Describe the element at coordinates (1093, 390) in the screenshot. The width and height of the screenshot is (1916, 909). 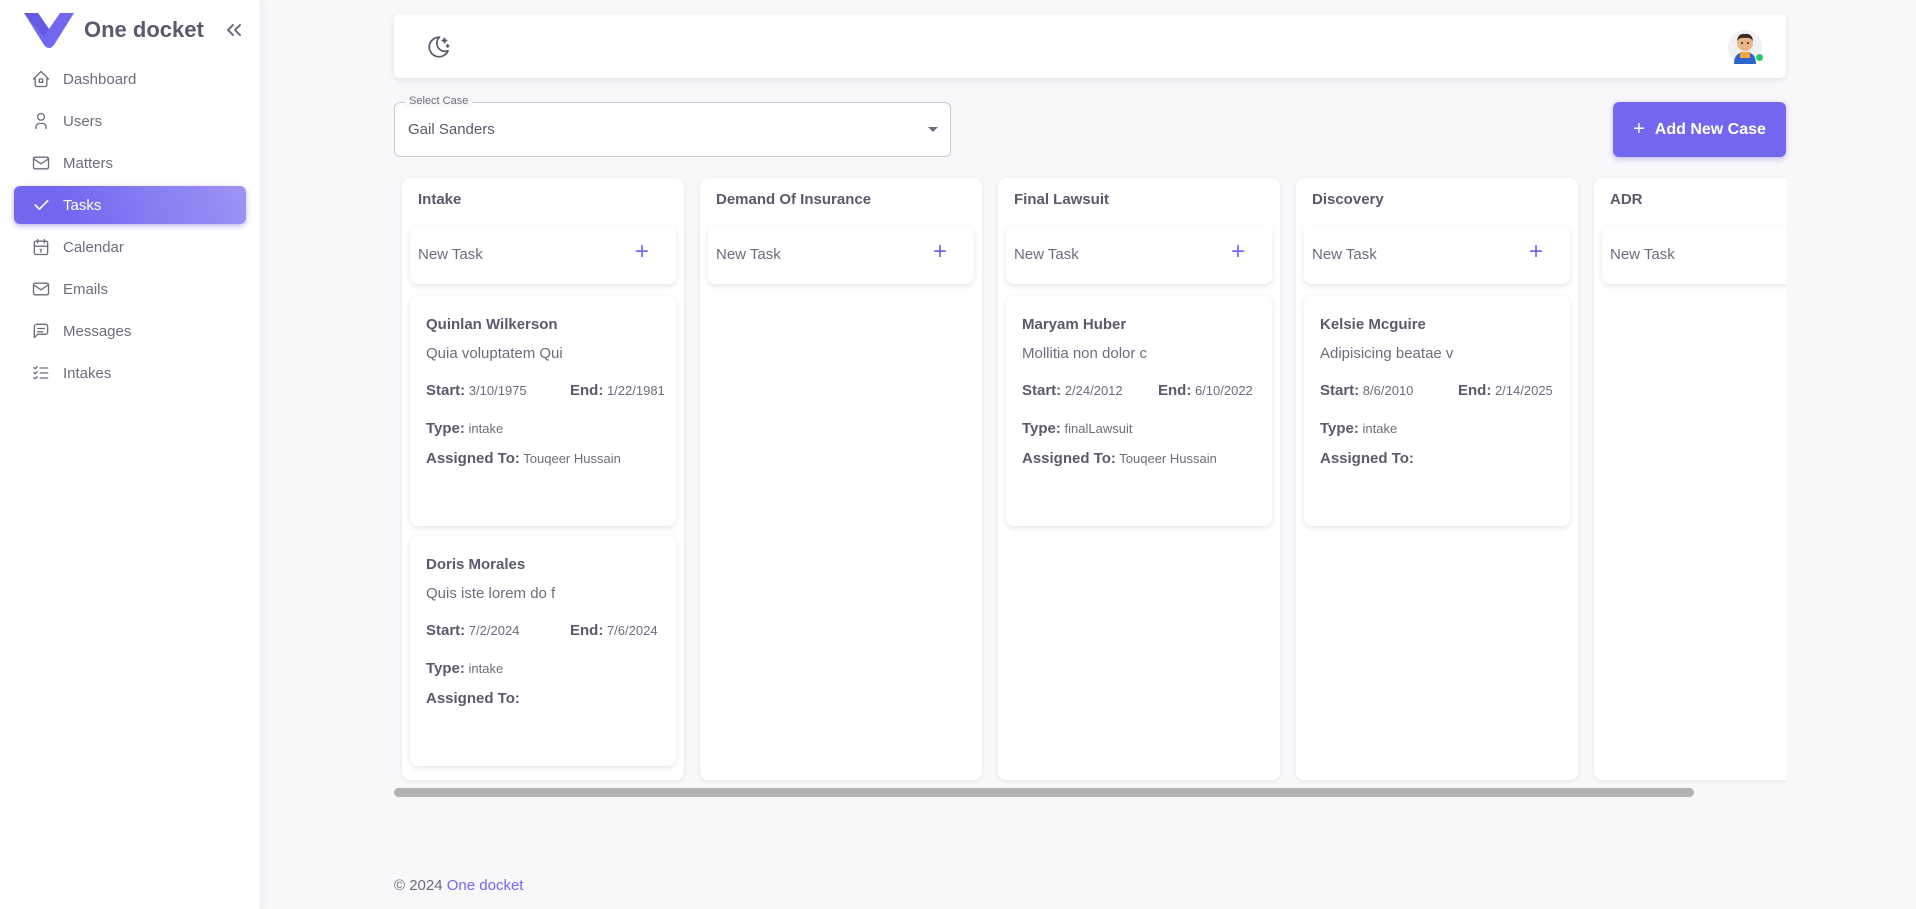
I see `start-date: 2/24/2012` at that location.